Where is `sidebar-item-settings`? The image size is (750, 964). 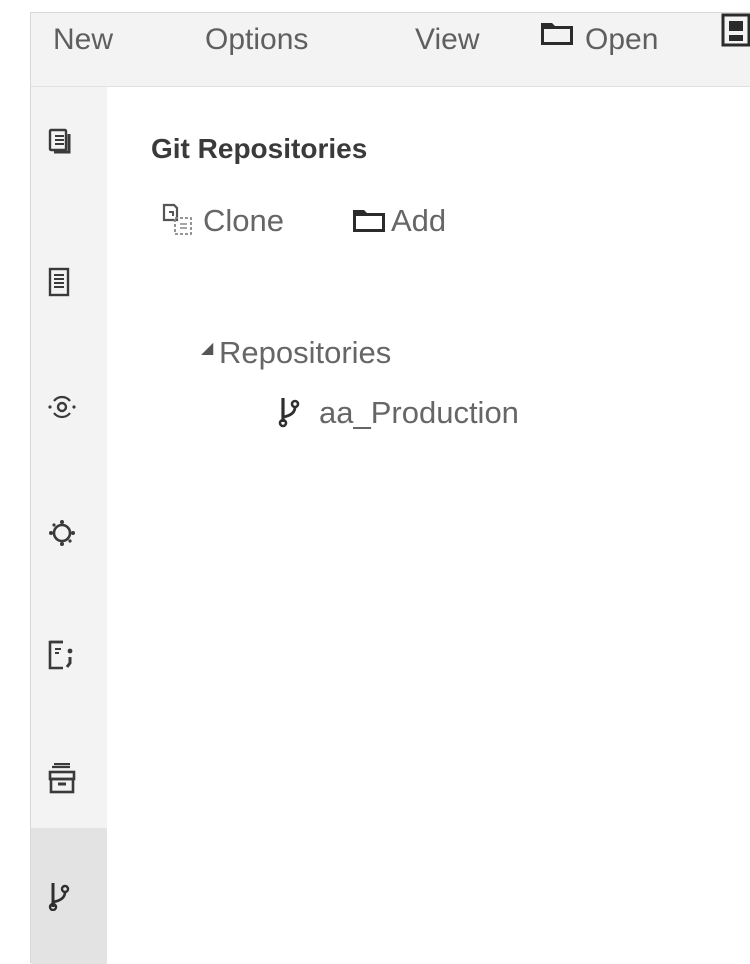
sidebar-item-settings is located at coordinates (69, 533).